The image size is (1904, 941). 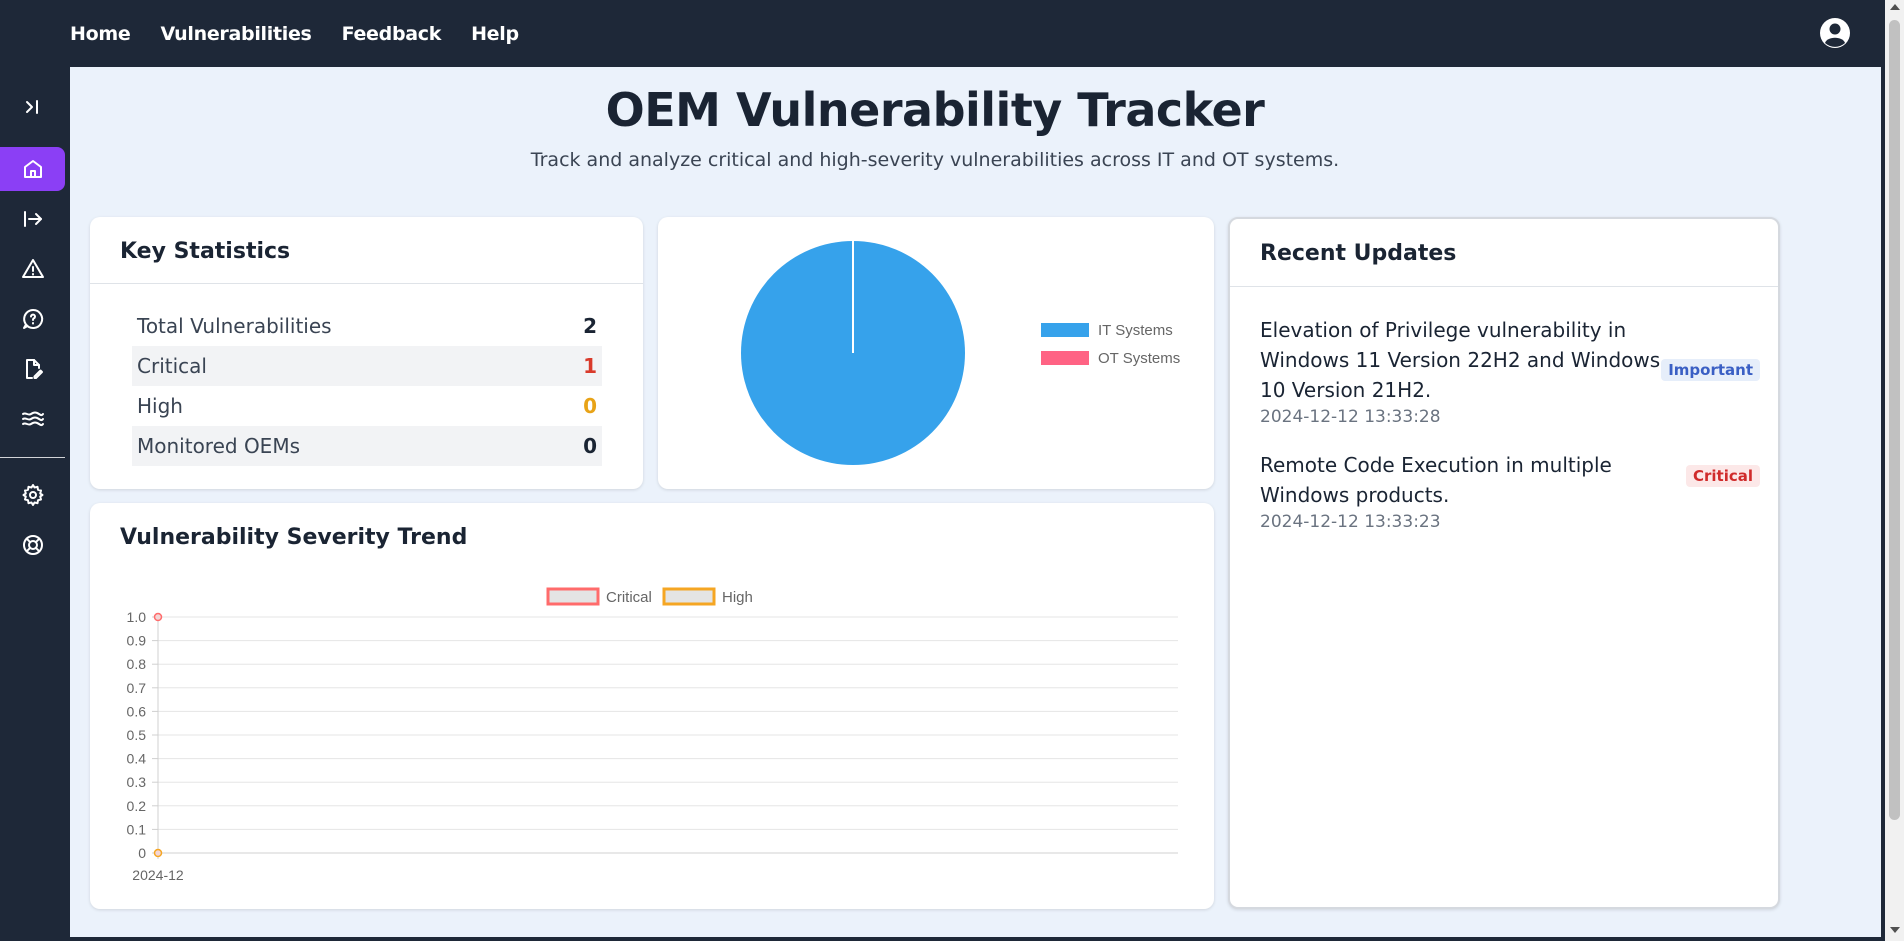 I want to click on stat-value: 1, so click(x=590, y=366).